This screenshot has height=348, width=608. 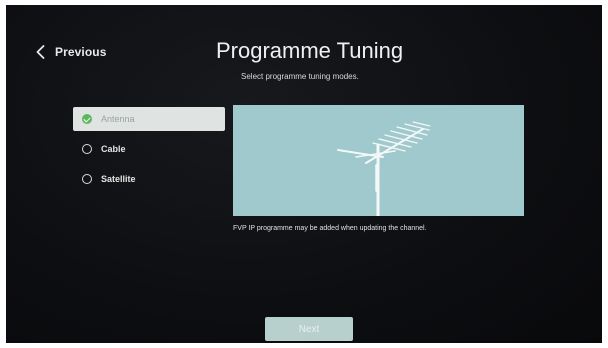 What do you see at coordinates (87, 119) in the screenshot?
I see `check-icon` at bounding box center [87, 119].